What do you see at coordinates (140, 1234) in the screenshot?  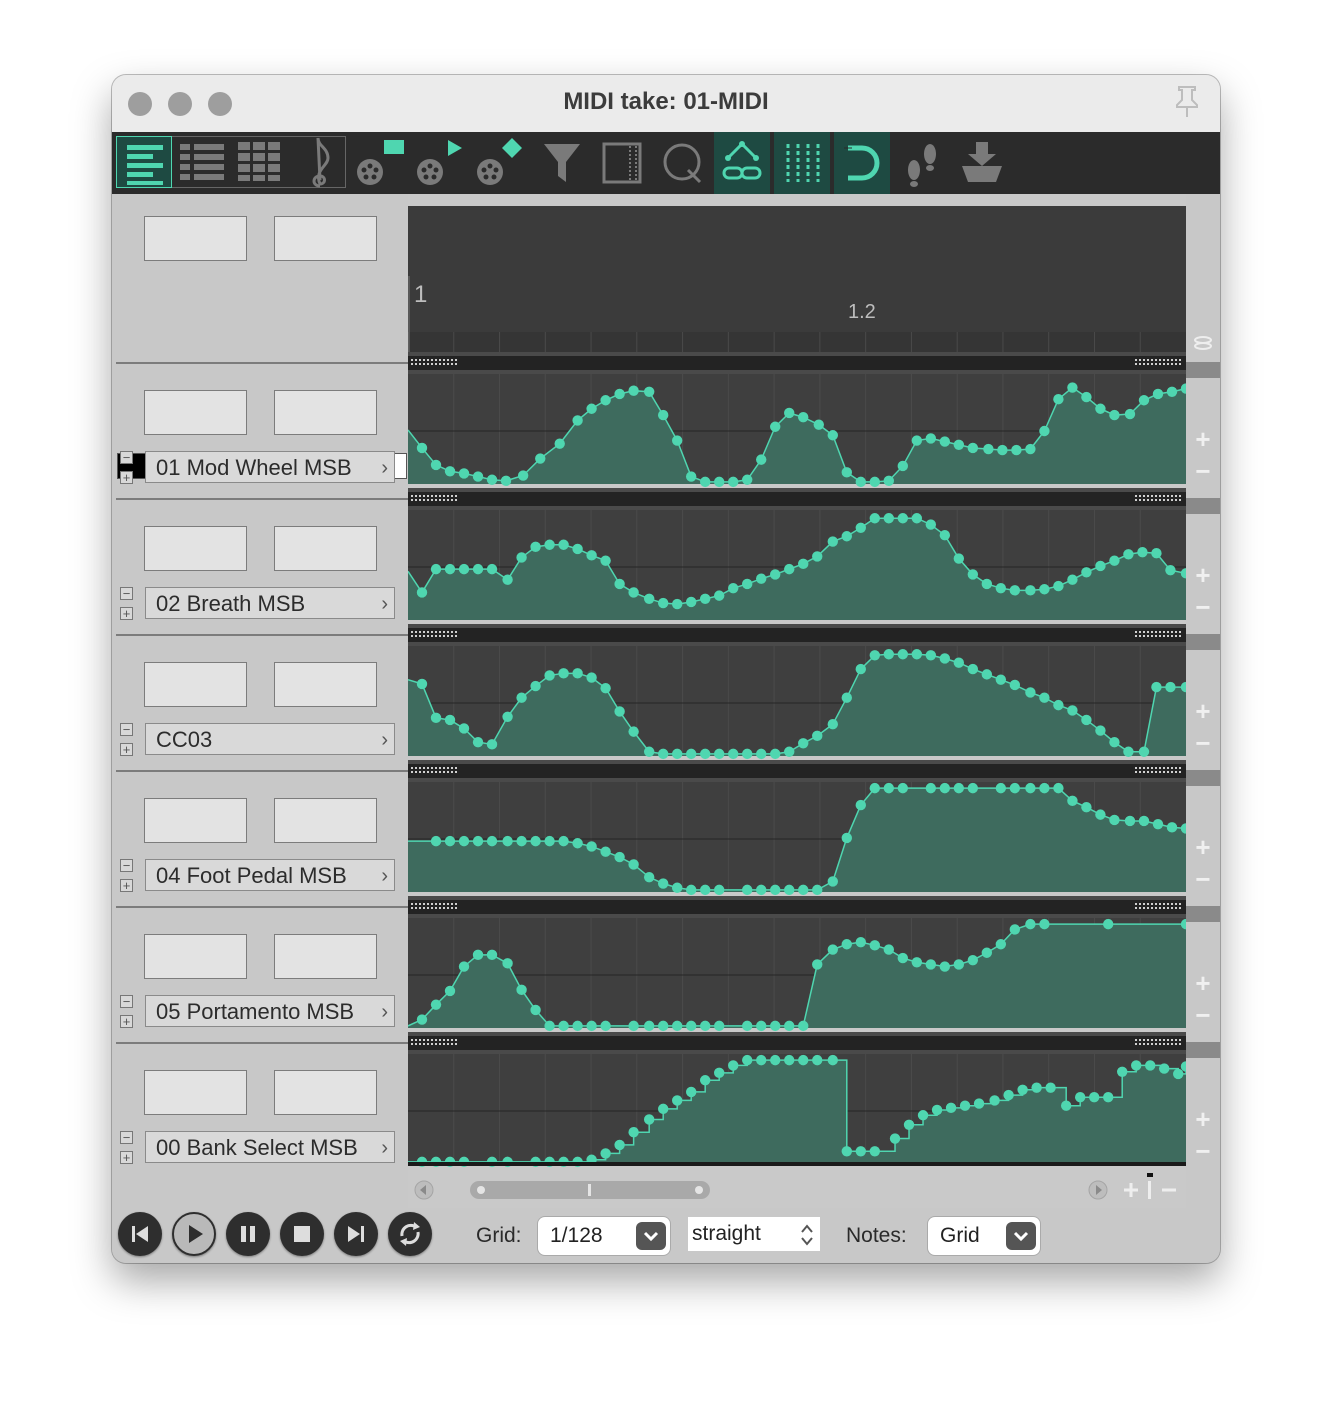 I see `skip-to-start-icon` at bounding box center [140, 1234].